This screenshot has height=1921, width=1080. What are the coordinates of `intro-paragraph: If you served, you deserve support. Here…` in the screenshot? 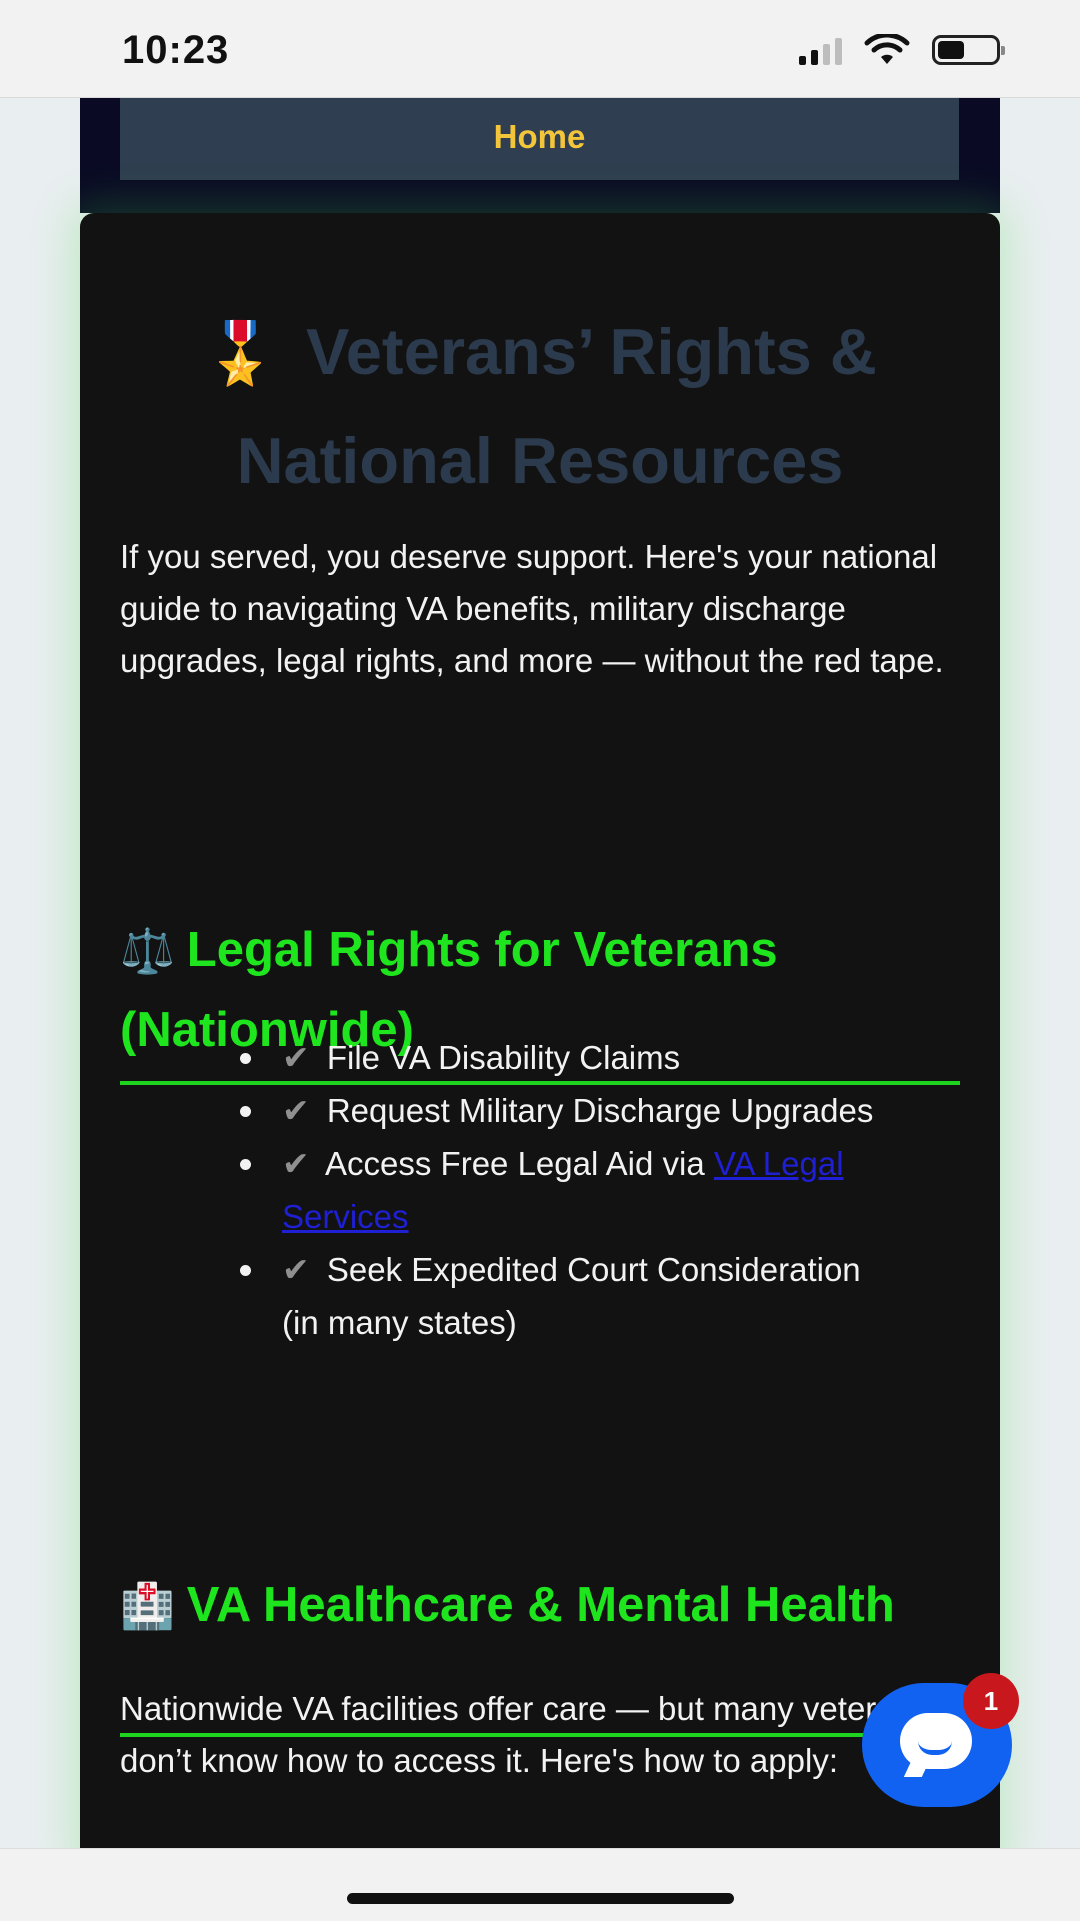 It's located at (532, 608).